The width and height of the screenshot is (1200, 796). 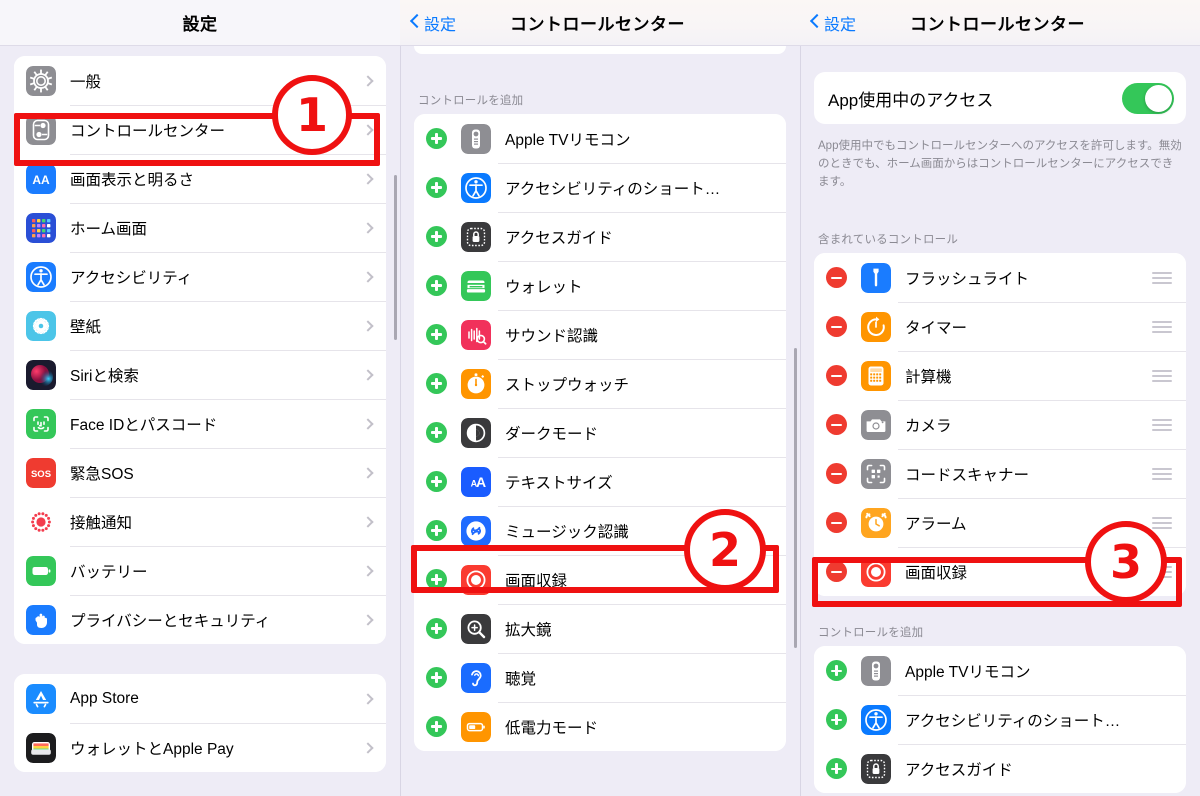 I want to click on control-row-label: アラーム, so click(x=936, y=524).